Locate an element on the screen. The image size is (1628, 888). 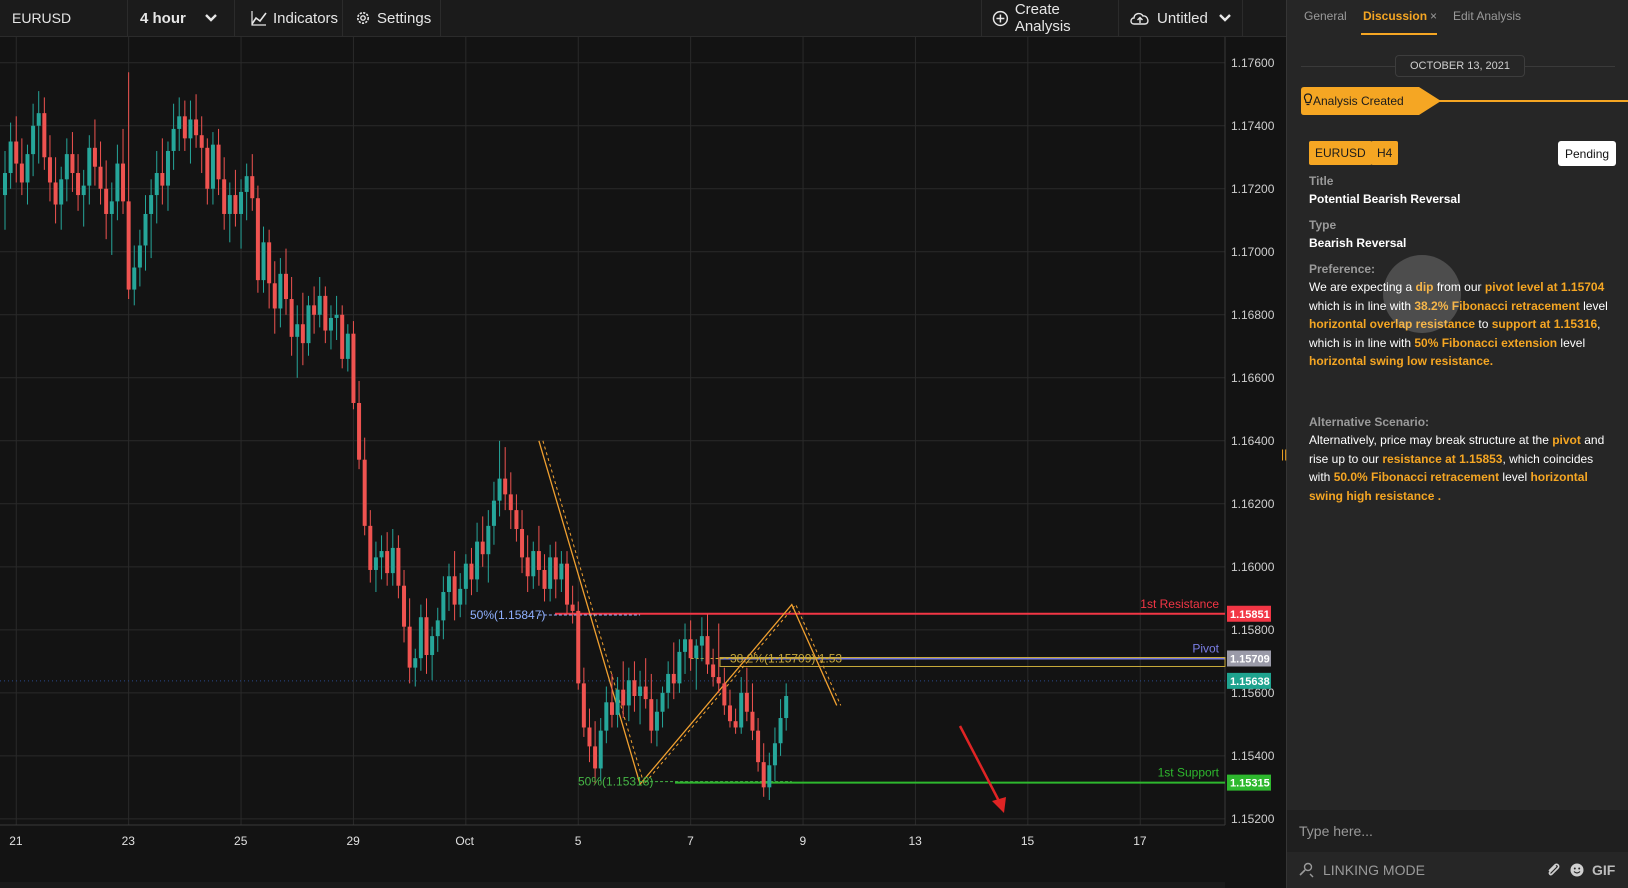
highlighted-text: 50.0% Fibonacci retracement is located at coordinates (1416, 477).